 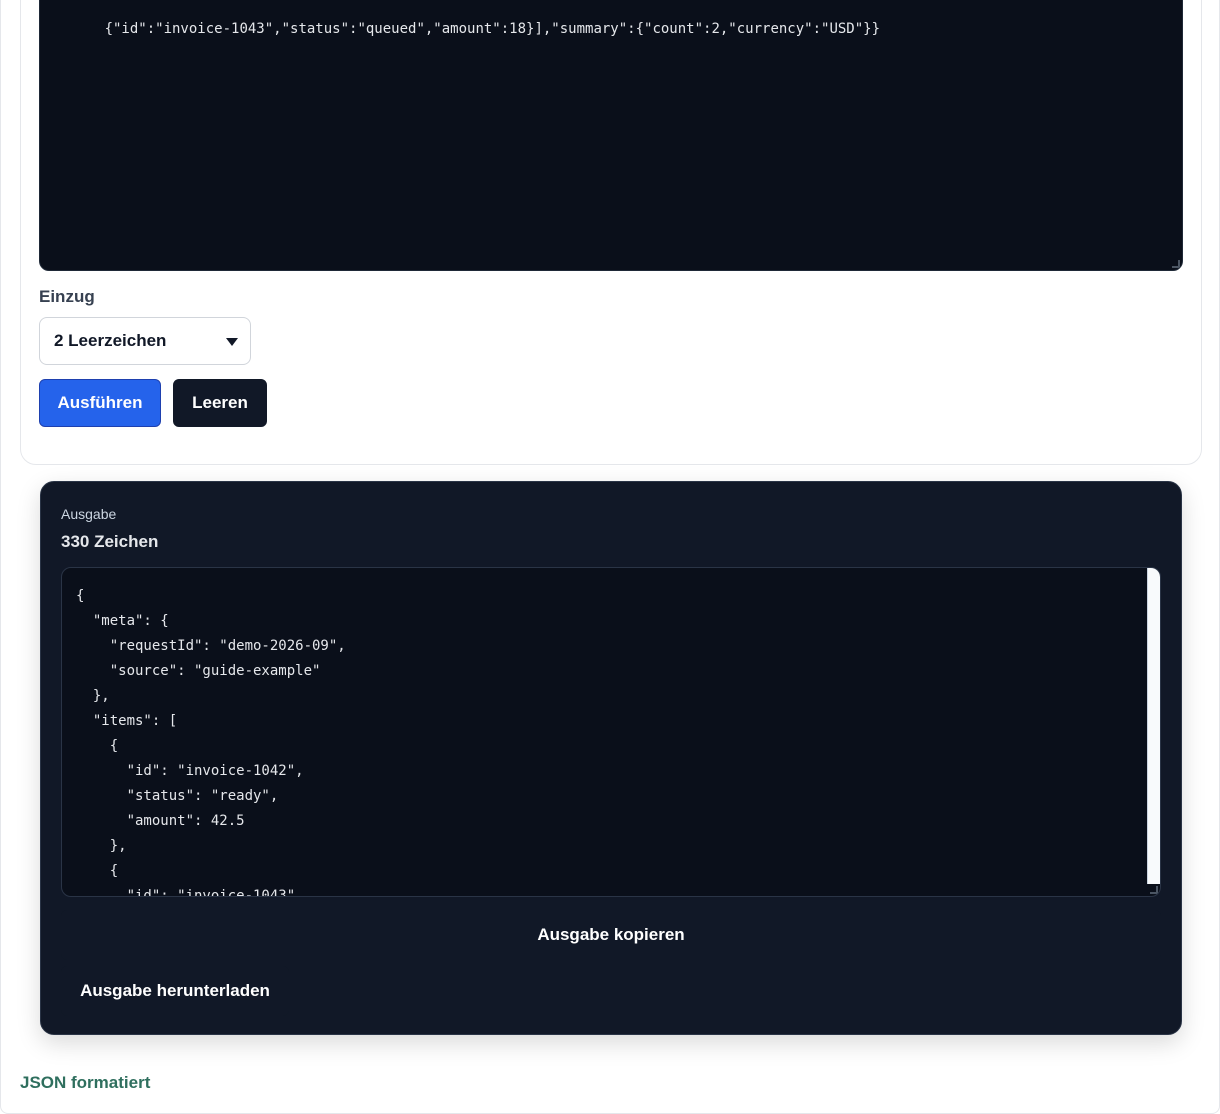 I want to click on status-message: JSON formatiert, so click(x=85, y=1082).